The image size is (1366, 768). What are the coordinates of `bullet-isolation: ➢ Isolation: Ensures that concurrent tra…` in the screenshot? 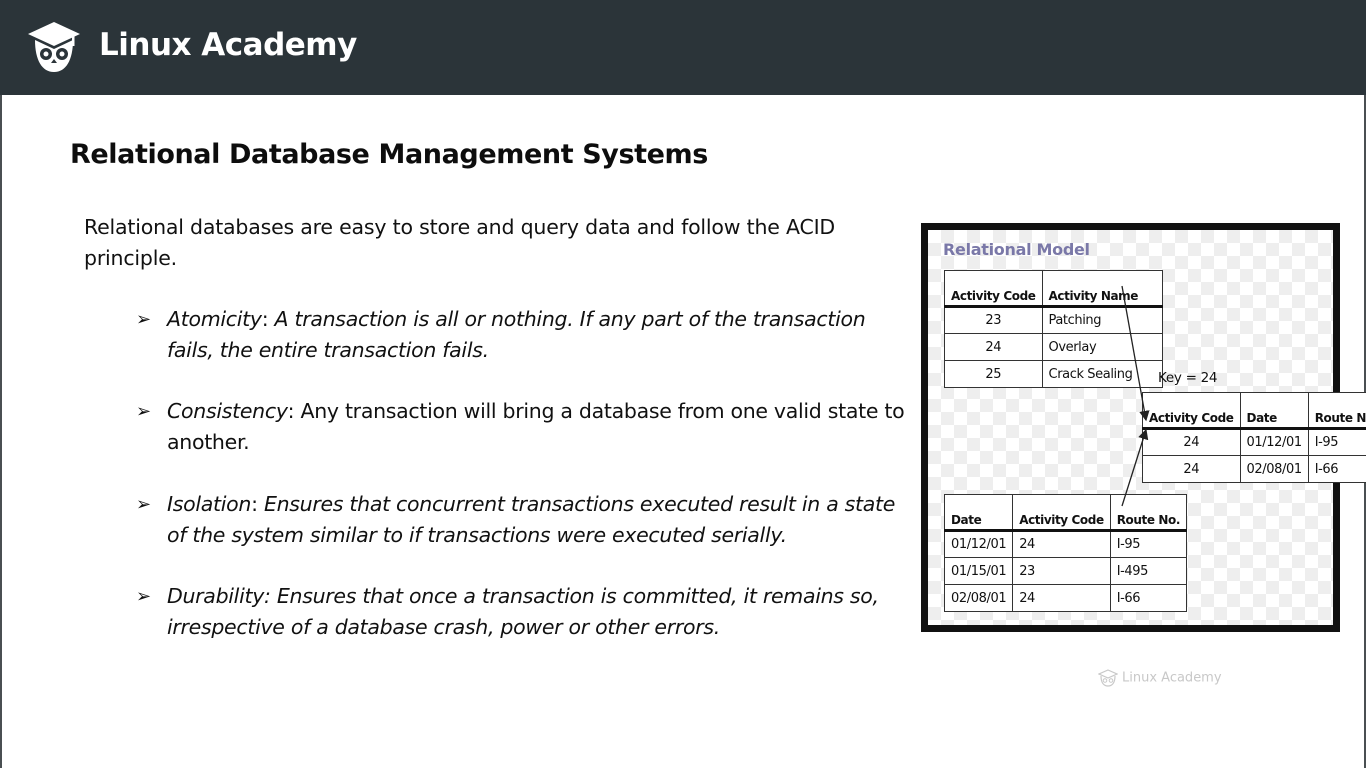 It's located at (526, 520).